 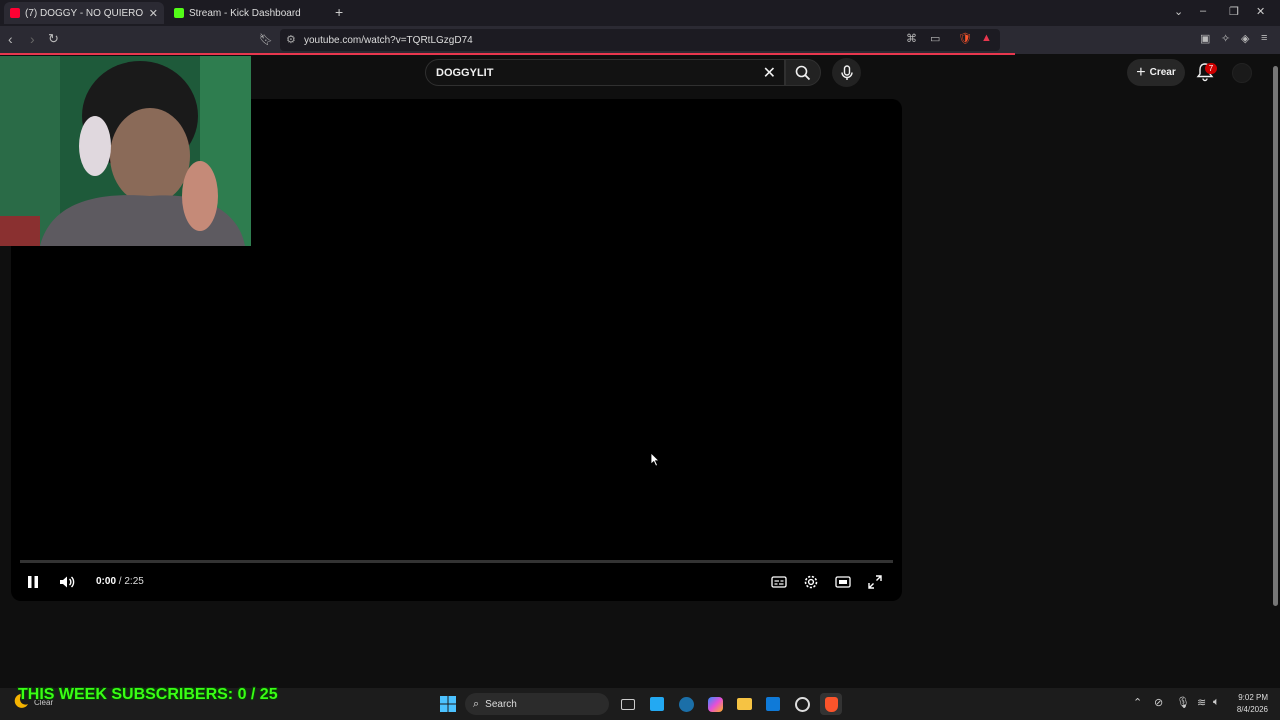 I want to click on steam-icon, so click(x=686, y=704).